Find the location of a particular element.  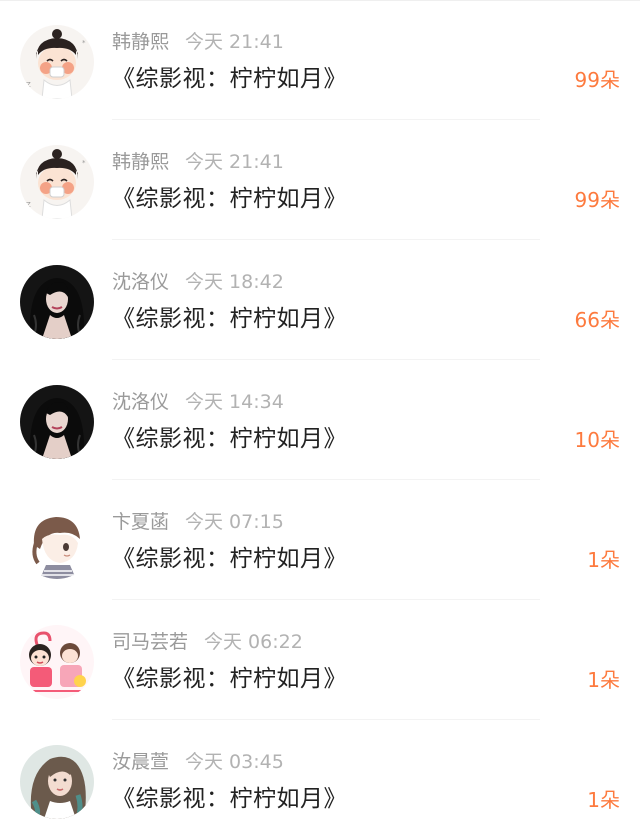

user-name: 卞夏菡 is located at coordinates (140, 522).